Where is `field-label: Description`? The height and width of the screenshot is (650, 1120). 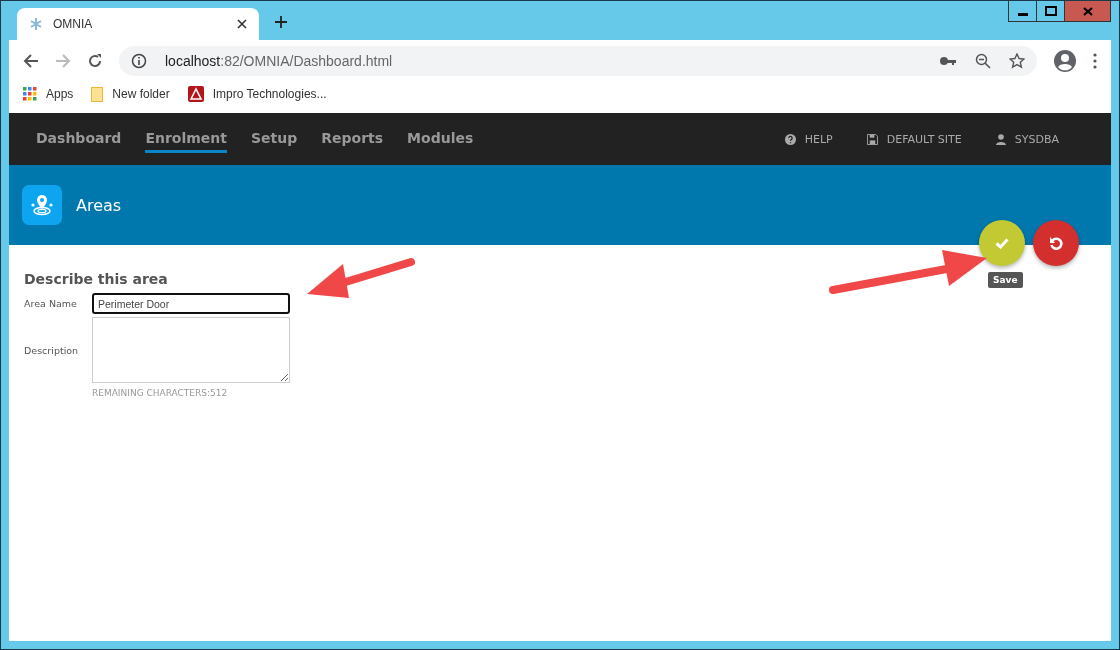
field-label: Description is located at coordinates (52, 350).